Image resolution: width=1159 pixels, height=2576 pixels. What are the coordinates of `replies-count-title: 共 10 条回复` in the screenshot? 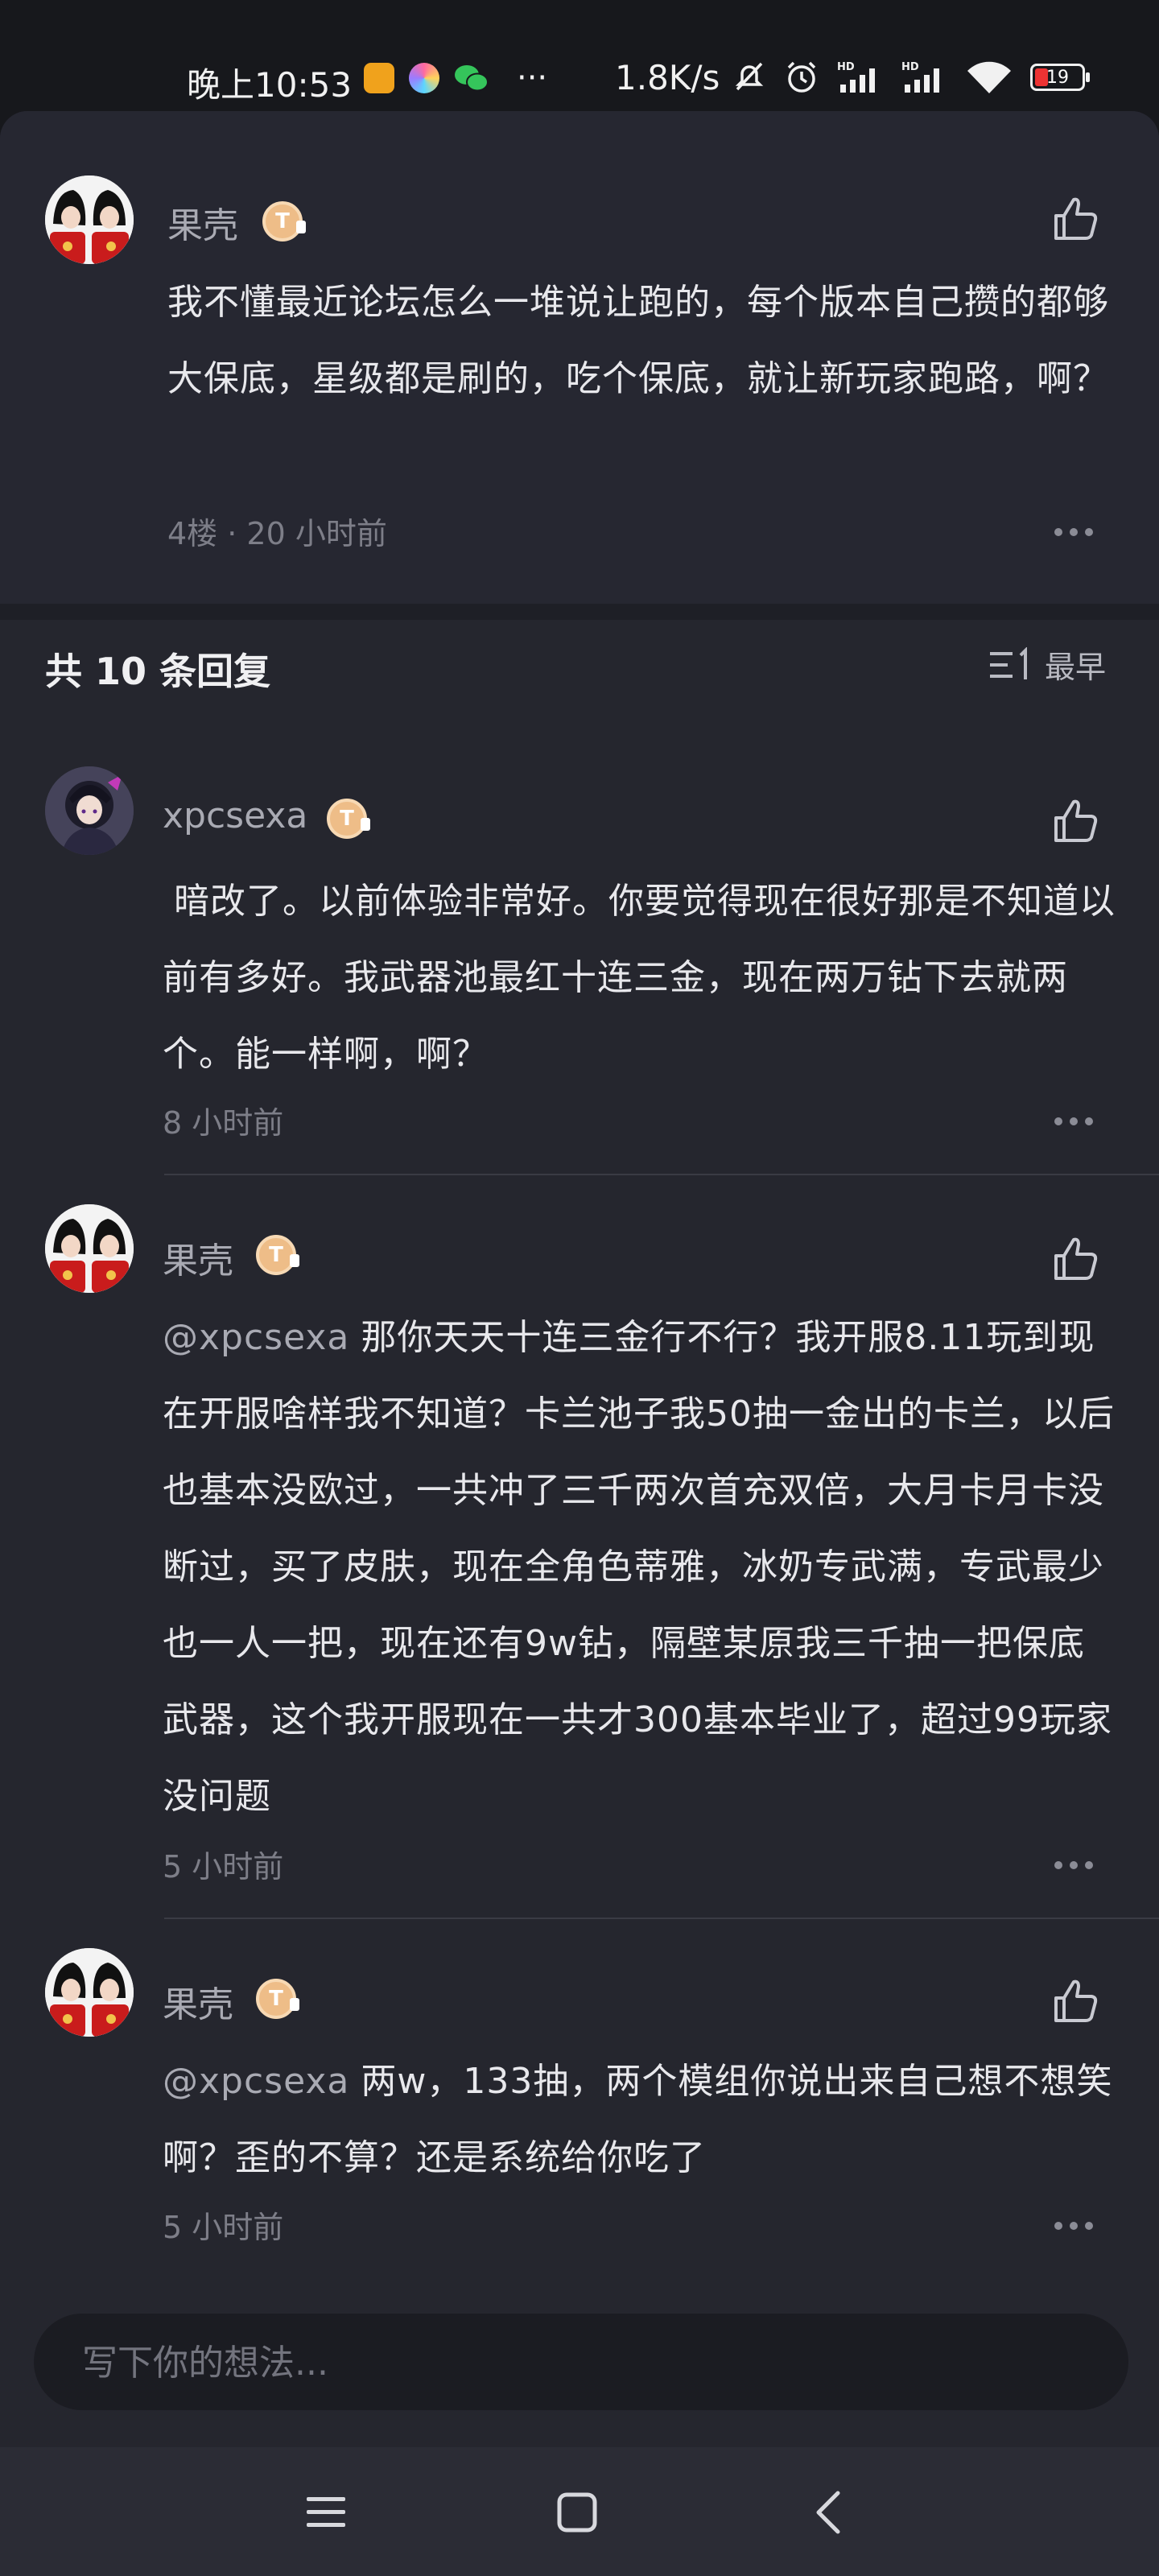 It's located at (158, 671).